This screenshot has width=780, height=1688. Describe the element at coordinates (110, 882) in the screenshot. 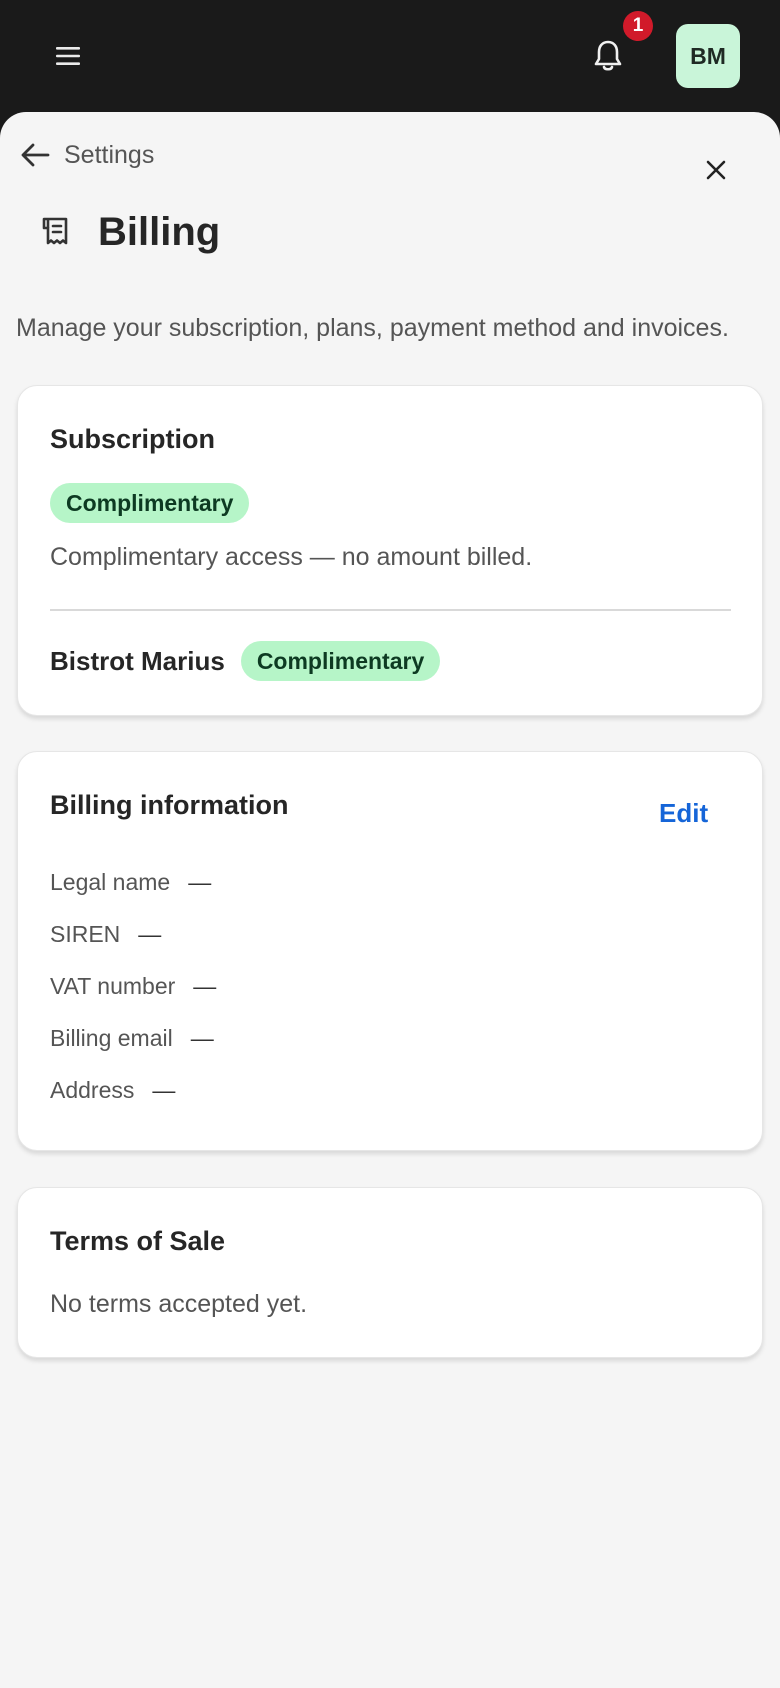

I see `field-label: Legal name` at that location.